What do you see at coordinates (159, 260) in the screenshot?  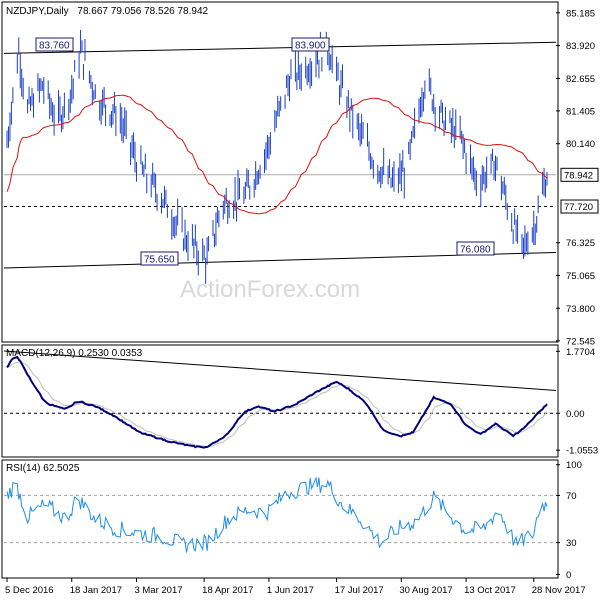 I see `swing-label: 75.650` at bounding box center [159, 260].